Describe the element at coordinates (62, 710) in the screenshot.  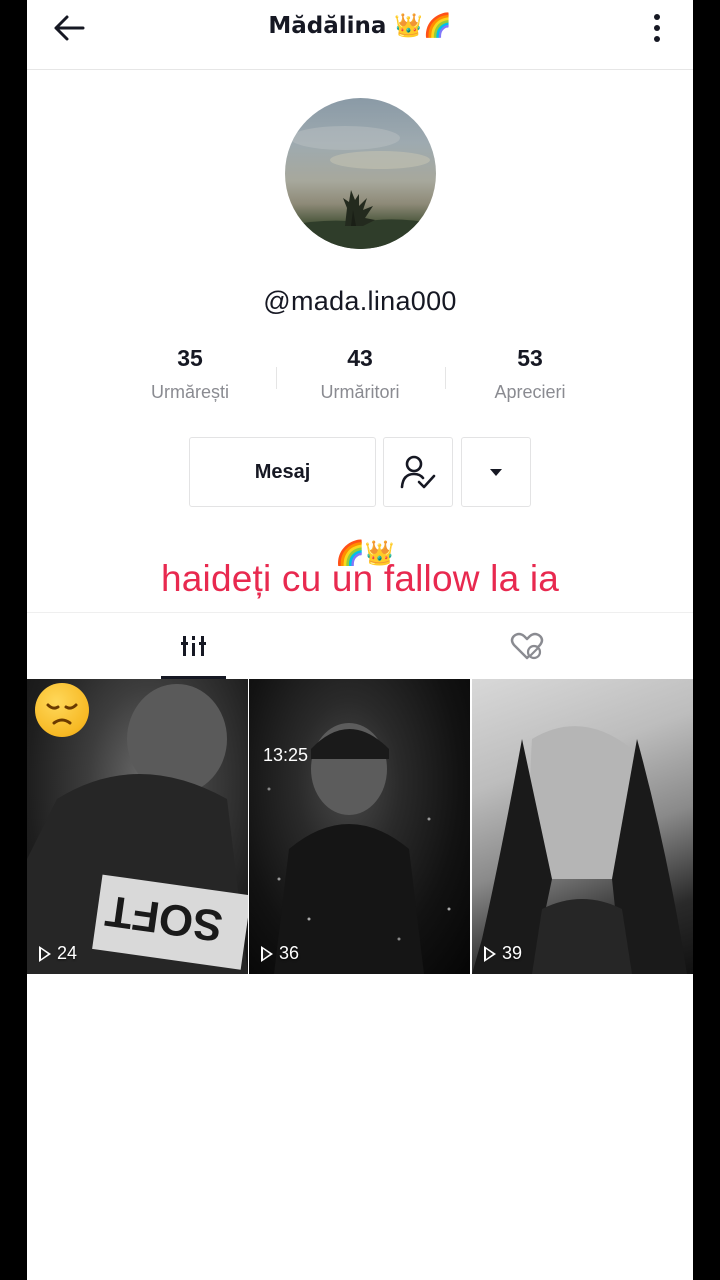
I see `sad-face-icon` at that location.